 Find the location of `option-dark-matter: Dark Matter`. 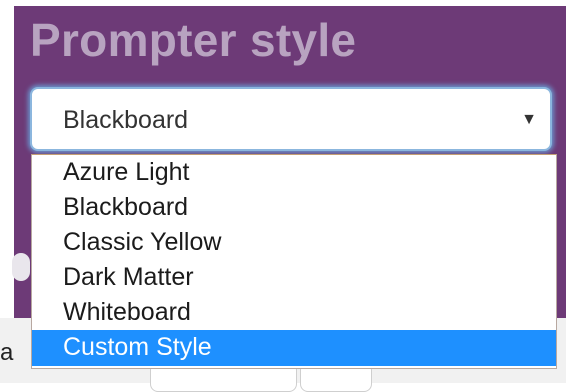

option-dark-matter: Dark Matter is located at coordinates (294, 277).